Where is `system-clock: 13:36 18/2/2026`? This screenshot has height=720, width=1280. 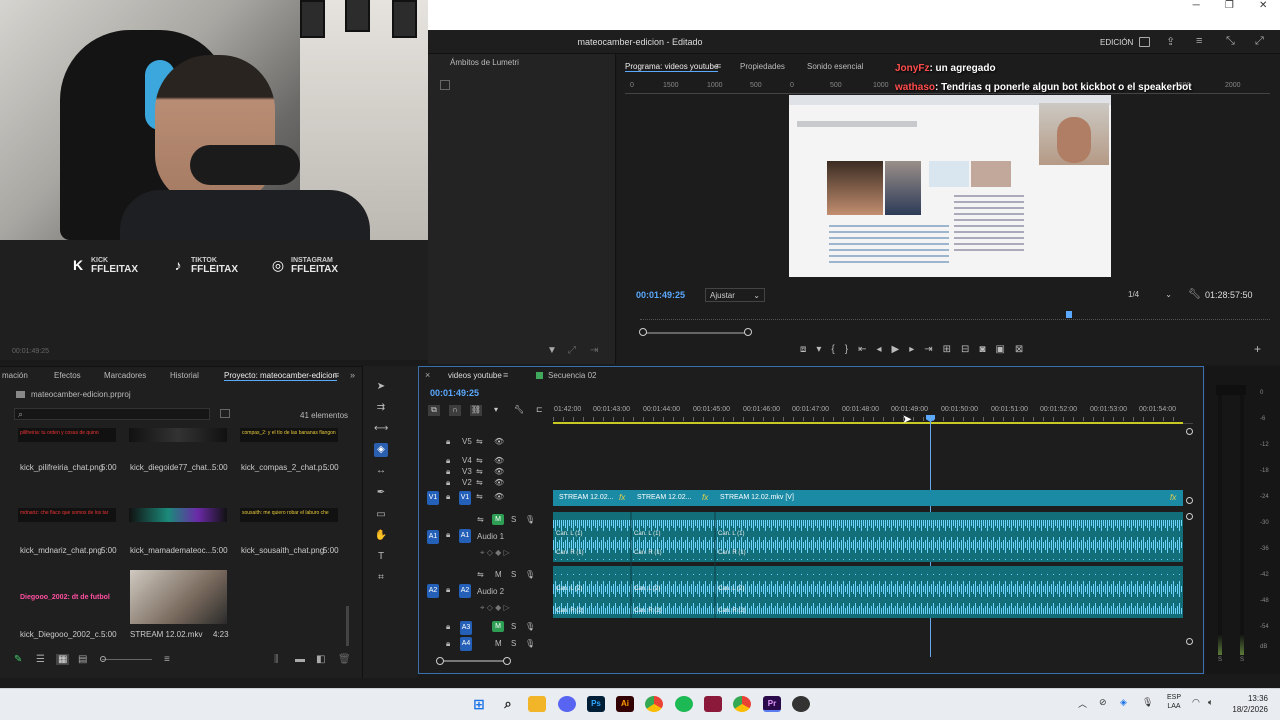
system-clock: 13:36 18/2/2026 is located at coordinates (1243, 704).